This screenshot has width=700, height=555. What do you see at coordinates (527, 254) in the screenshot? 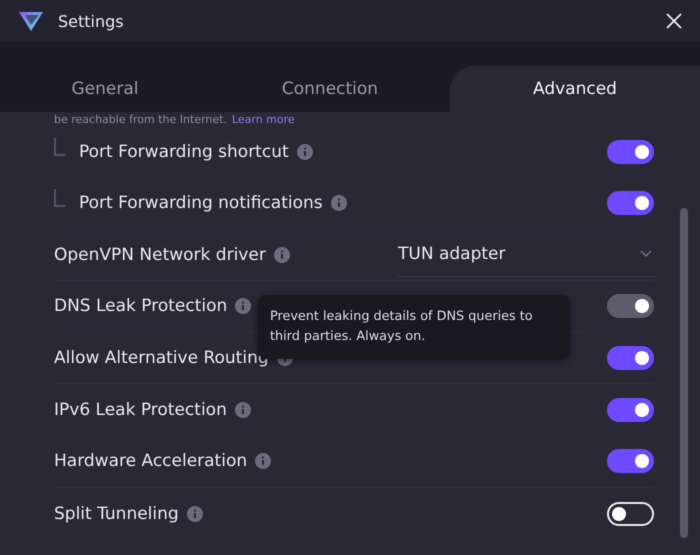
I see `driver-dropdown: TUN adapter` at bounding box center [527, 254].